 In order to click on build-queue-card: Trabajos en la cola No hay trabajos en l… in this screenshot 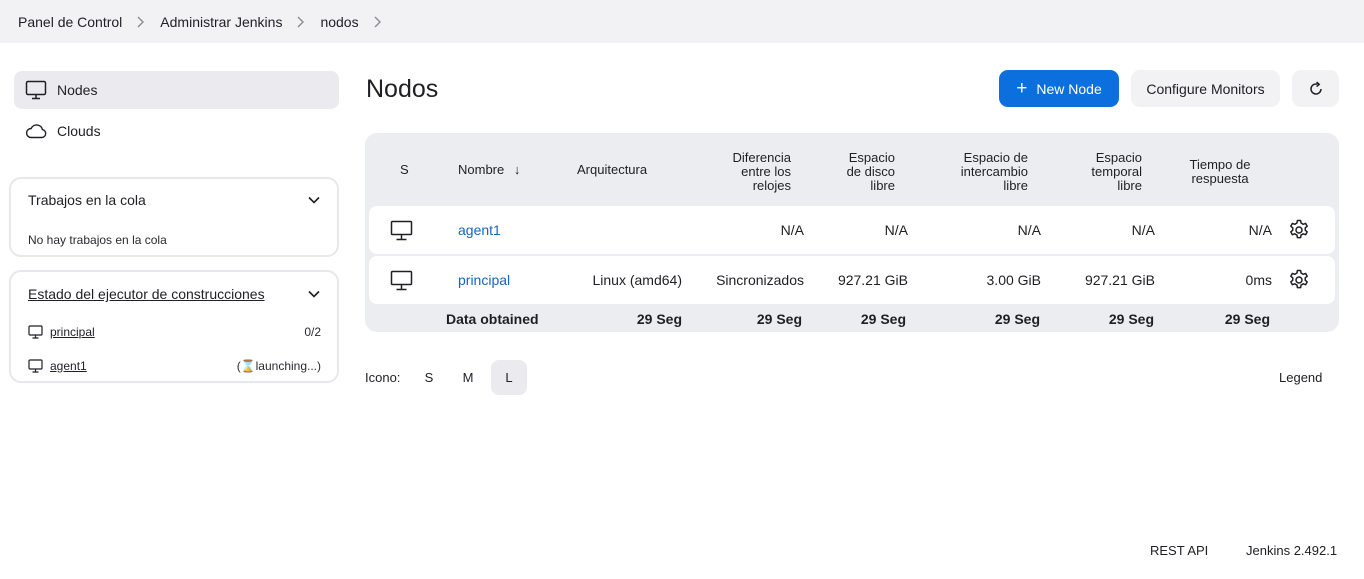, I will do `click(174, 217)`.